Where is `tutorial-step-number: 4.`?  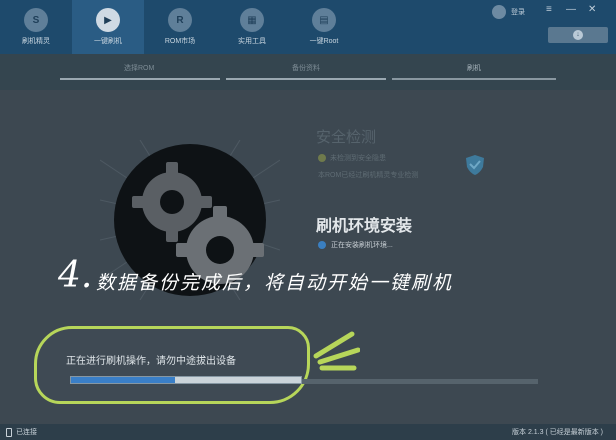
tutorial-step-number: 4. is located at coordinates (75, 275).